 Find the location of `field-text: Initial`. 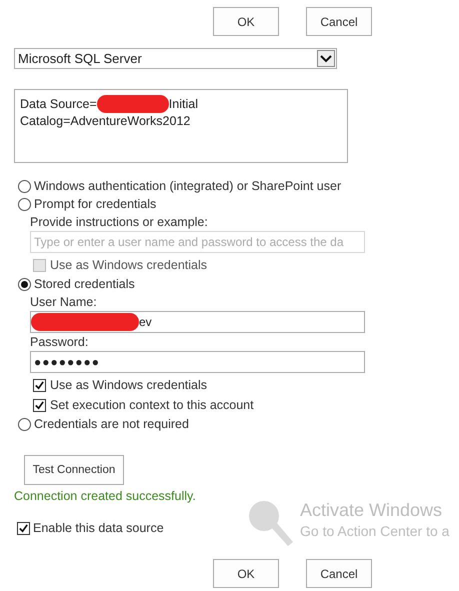

field-text: Initial is located at coordinates (183, 104).